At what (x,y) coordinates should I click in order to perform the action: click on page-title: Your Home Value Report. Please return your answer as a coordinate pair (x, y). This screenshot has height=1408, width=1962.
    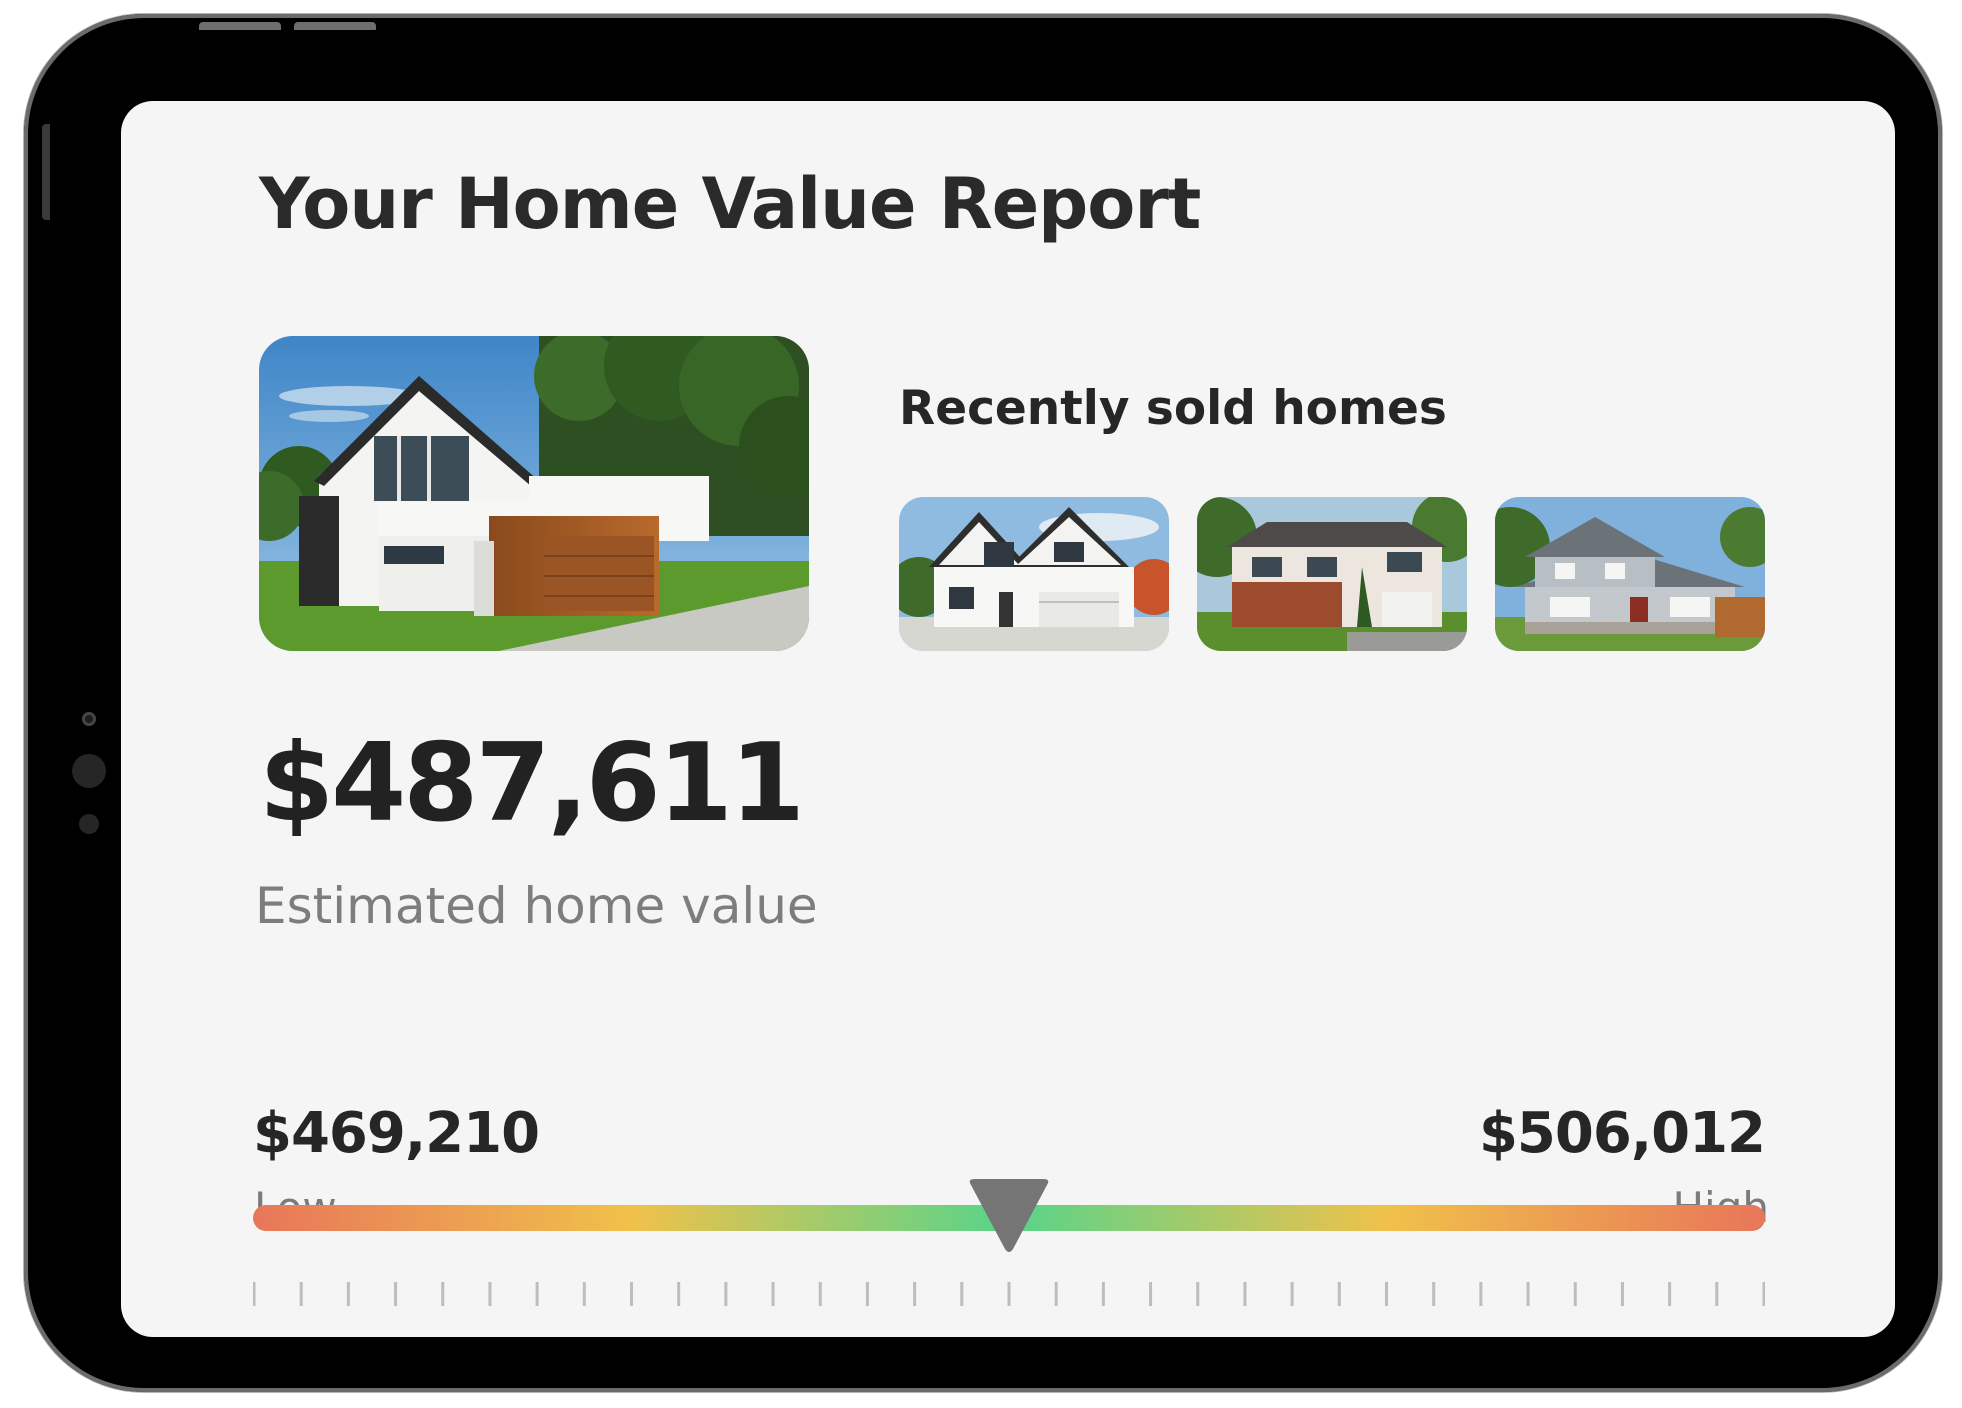
    Looking at the image, I should click on (730, 204).